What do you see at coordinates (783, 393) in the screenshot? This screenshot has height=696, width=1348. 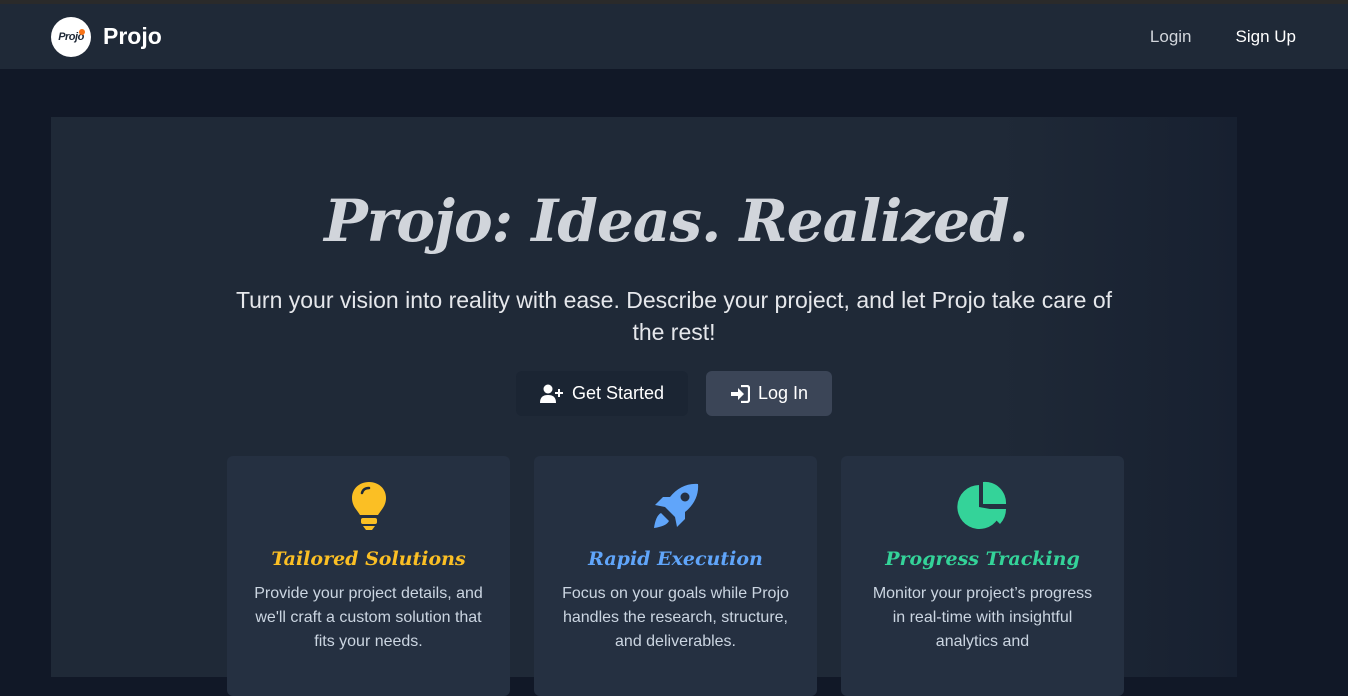 I see `log-in-label: Log In` at bounding box center [783, 393].